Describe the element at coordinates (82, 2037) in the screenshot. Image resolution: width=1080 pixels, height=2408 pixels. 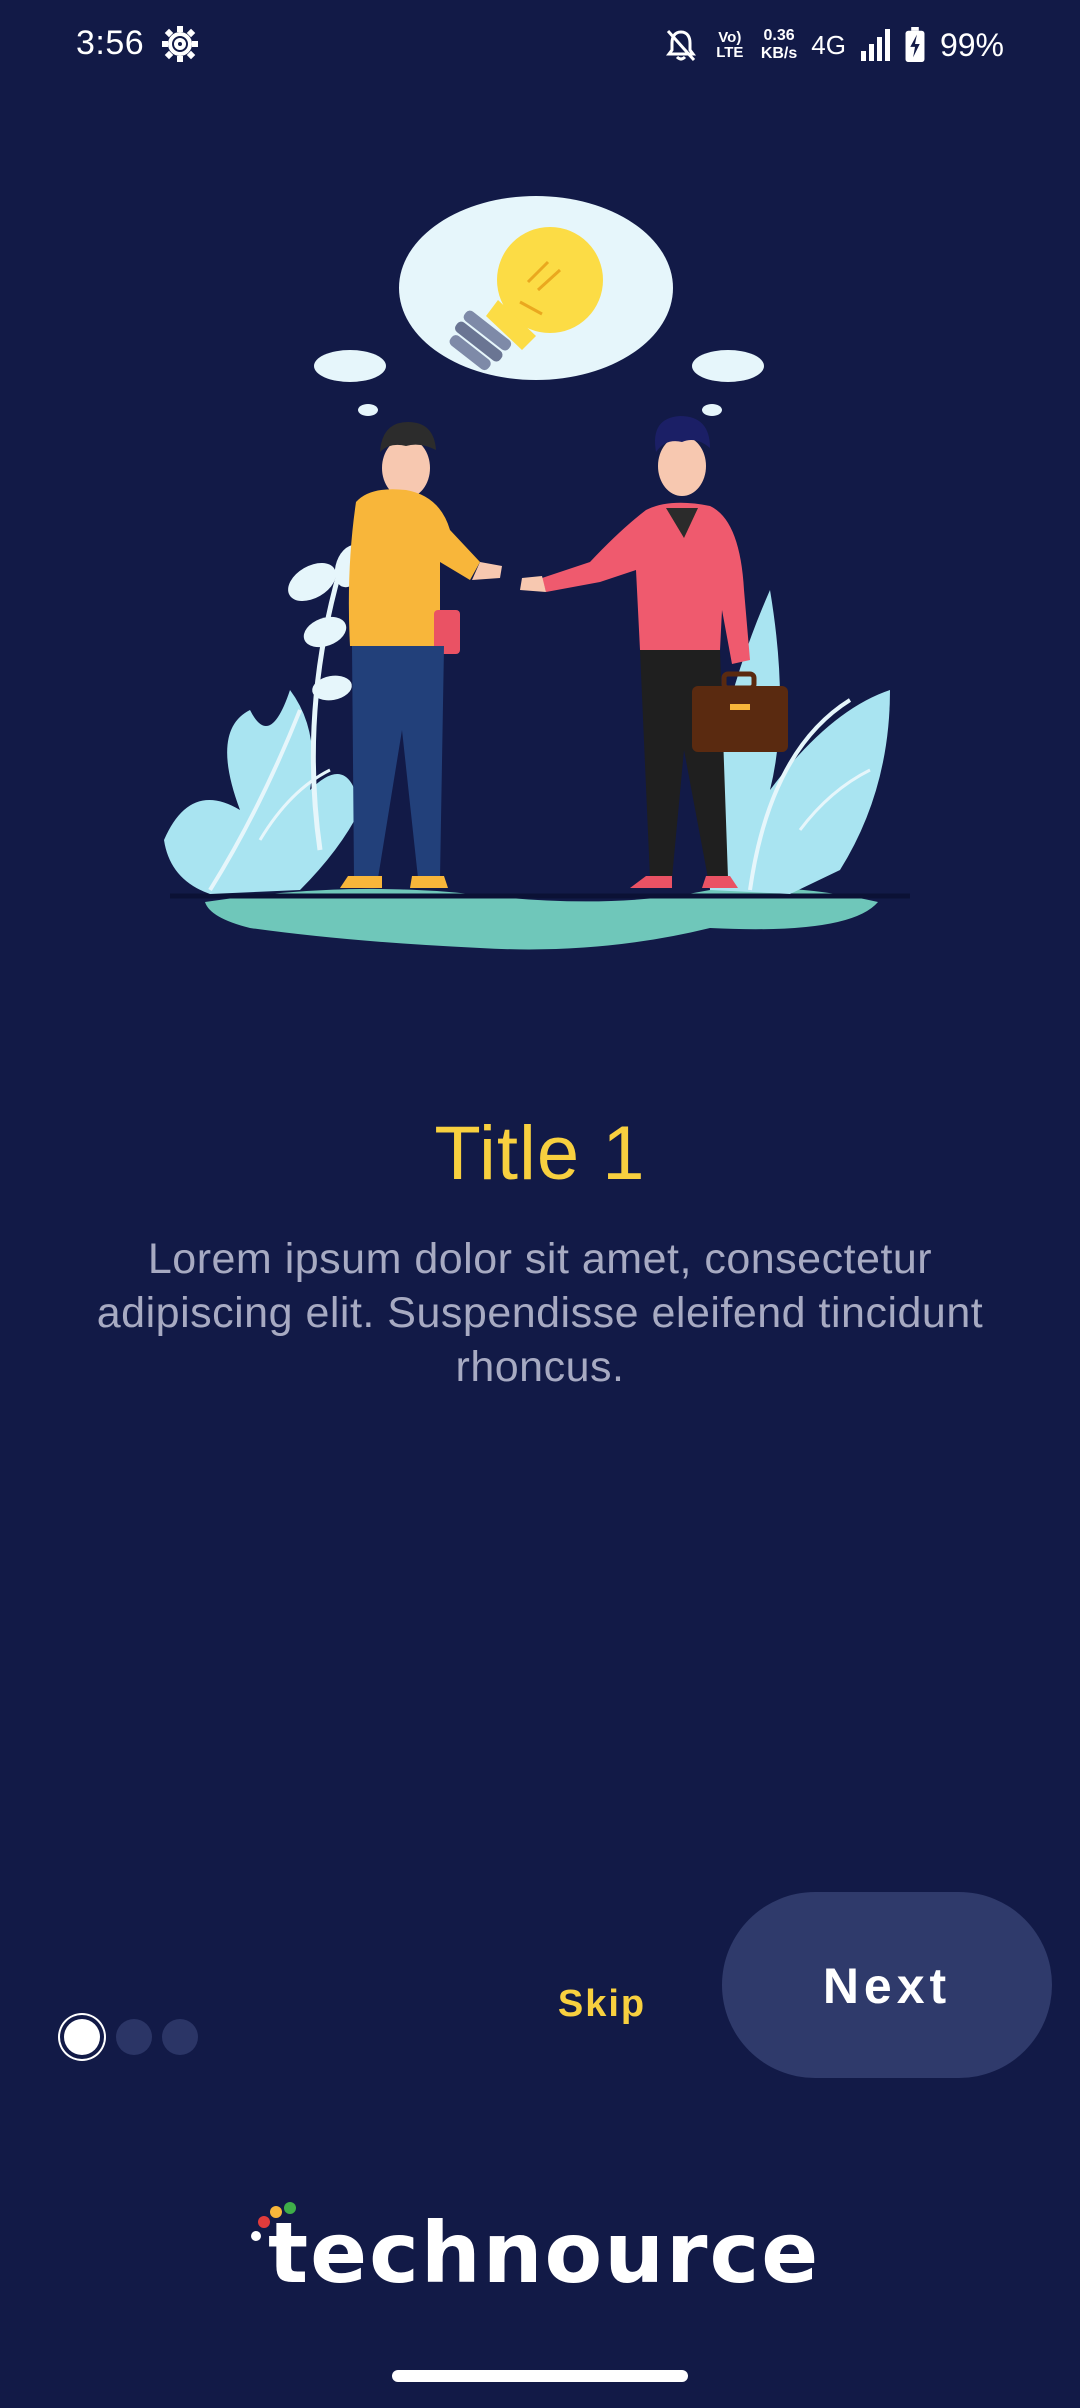
I see `page-dot-active` at that location.